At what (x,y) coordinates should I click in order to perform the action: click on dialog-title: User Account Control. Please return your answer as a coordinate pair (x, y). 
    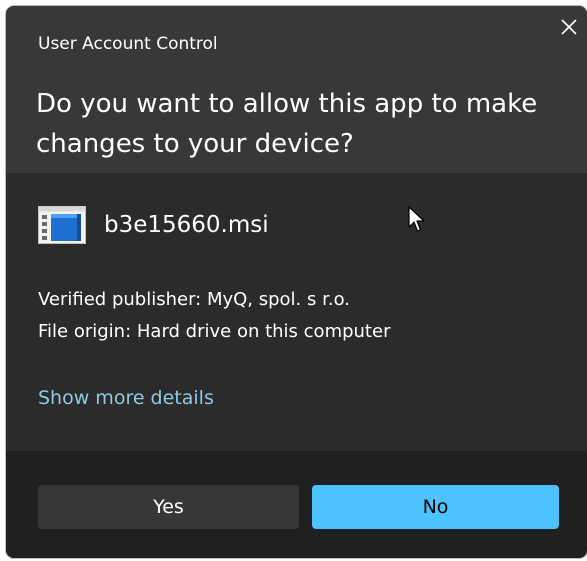
    Looking at the image, I should click on (128, 44).